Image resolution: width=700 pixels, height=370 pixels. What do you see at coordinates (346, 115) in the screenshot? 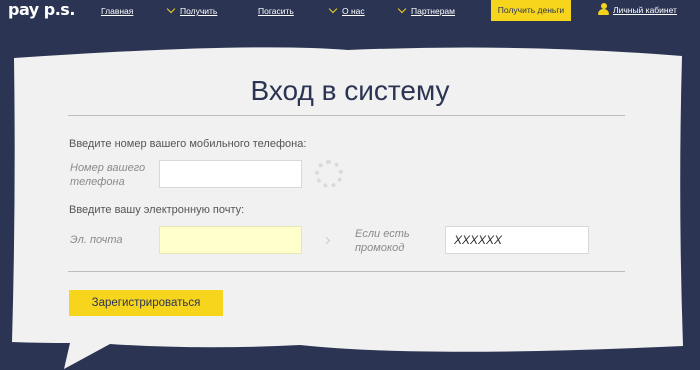
I see `divider-top` at bounding box center [346, 115].